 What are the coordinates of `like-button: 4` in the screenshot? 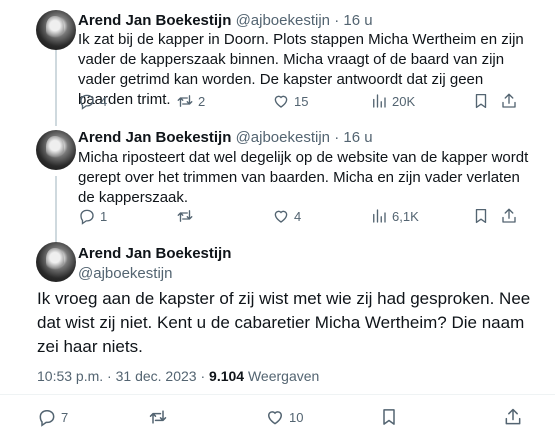 It's located at (286, 216).